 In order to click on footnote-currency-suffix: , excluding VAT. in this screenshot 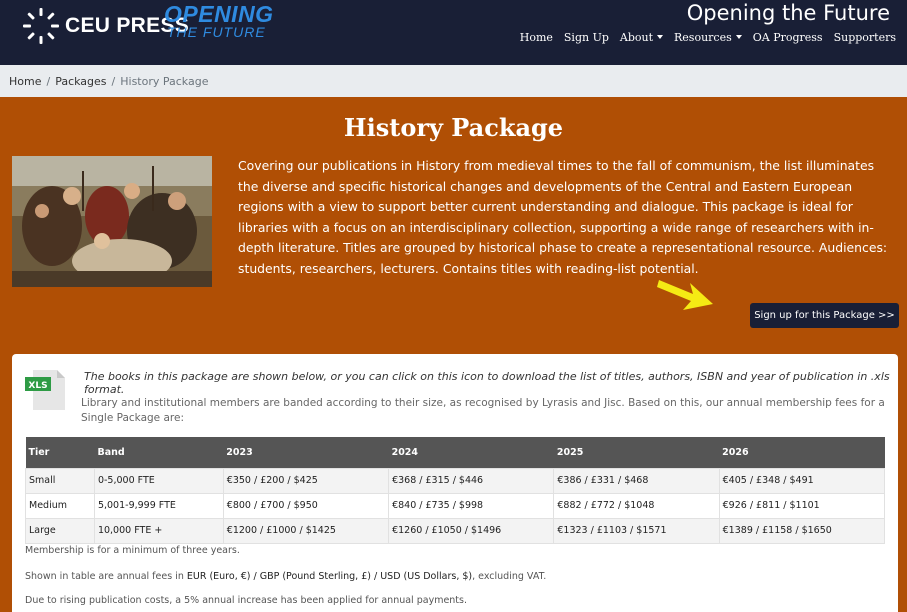, I will do `click(509, 576)`.